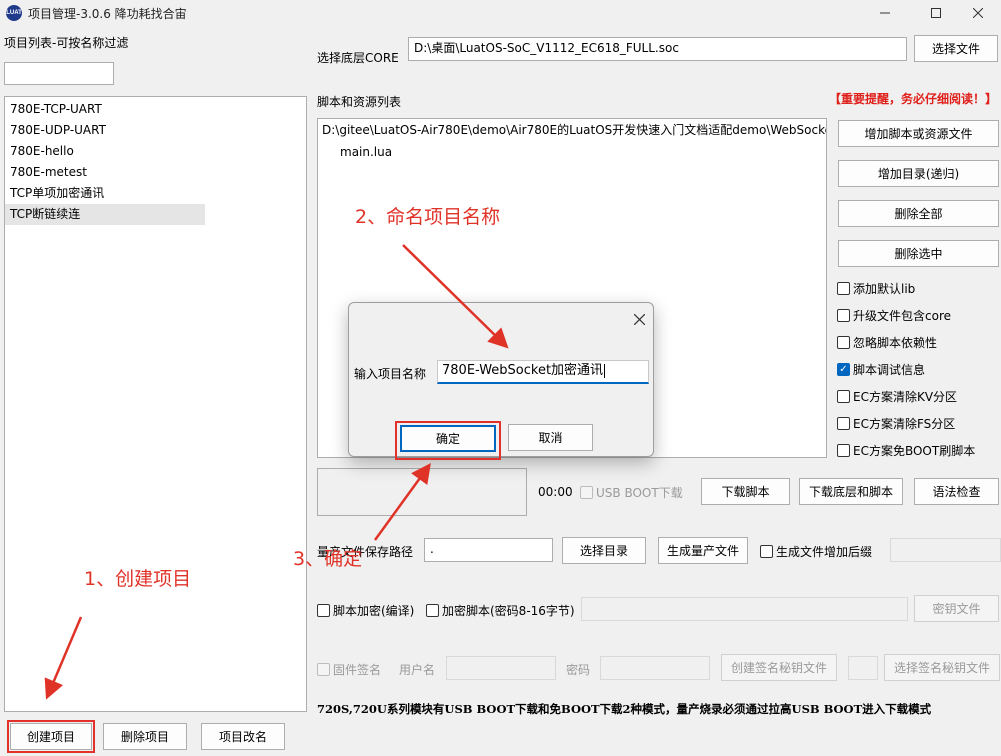  Describe the element at coordinates (402, 501) in the screenshot. I see `step3-arrow` at that location.